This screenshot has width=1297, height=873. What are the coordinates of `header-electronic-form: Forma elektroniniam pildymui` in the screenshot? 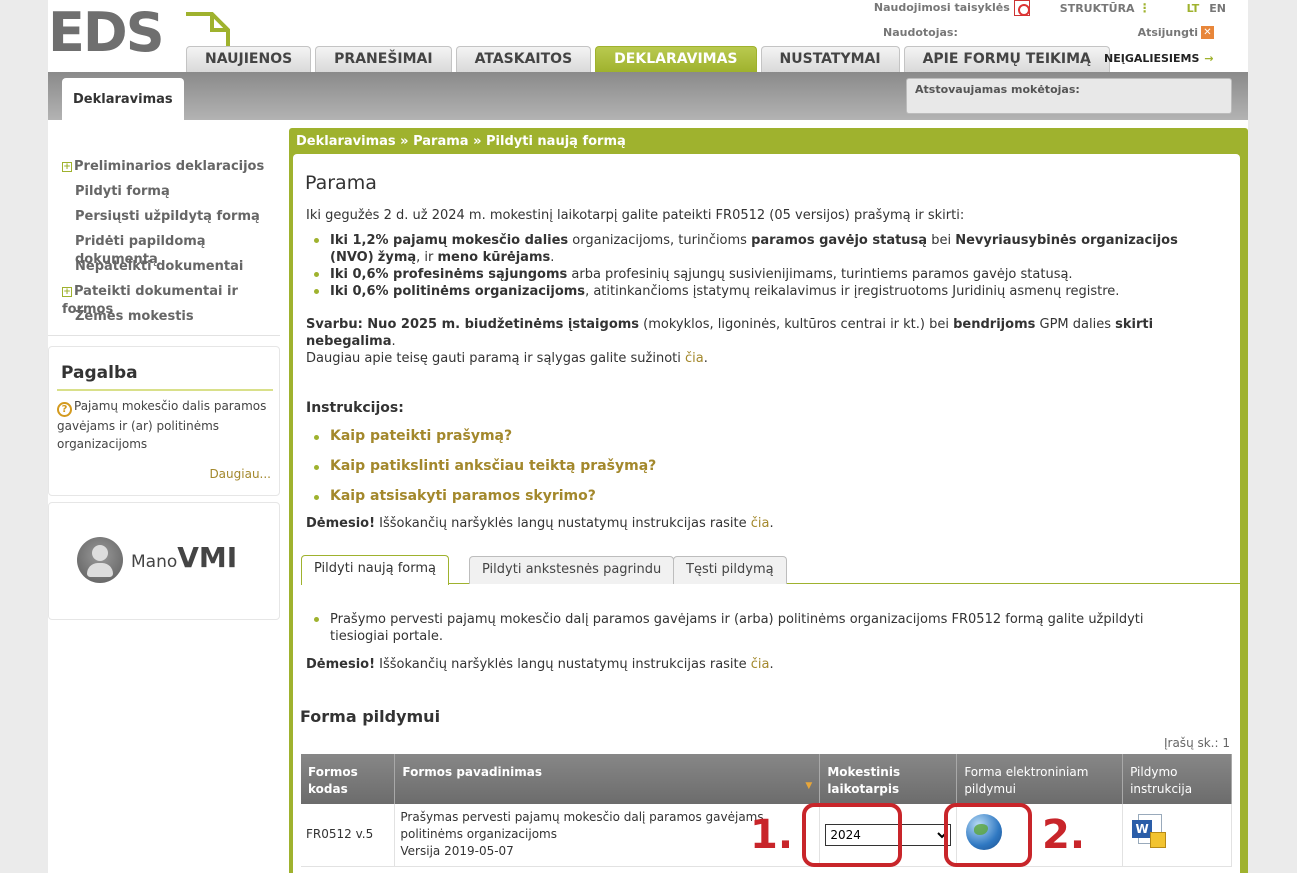 It's located at (1040, 779).